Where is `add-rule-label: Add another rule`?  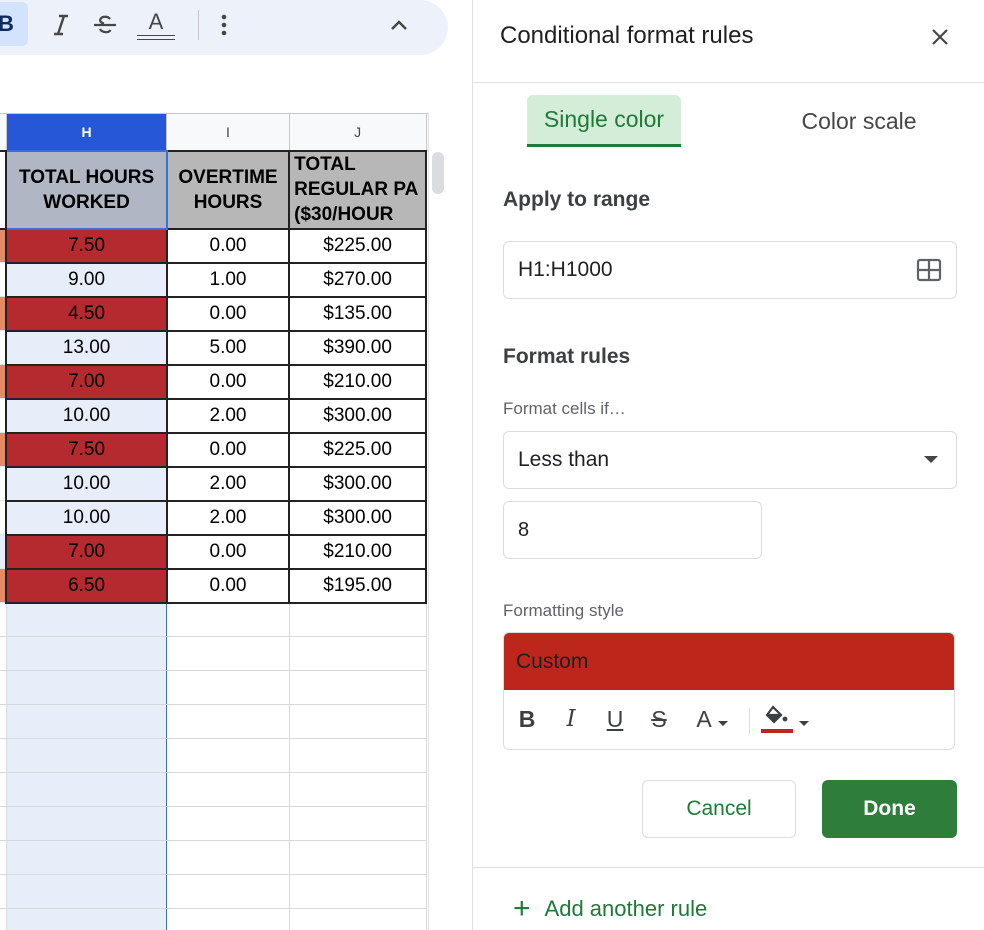 add-rule-label: Add another rule is located at coordinates (626, 908).